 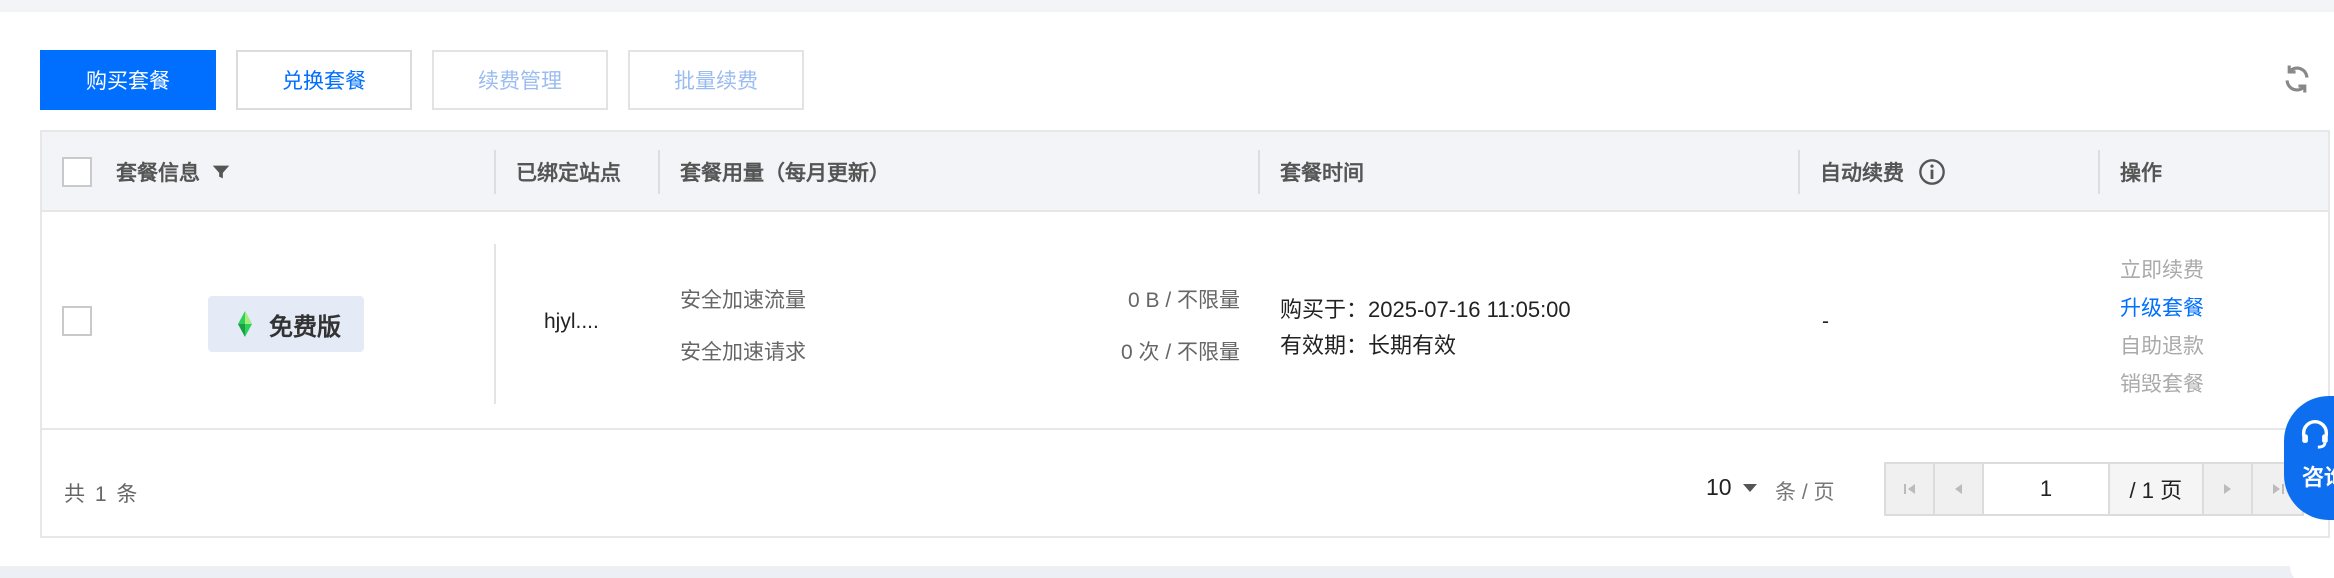 I want to click on usage-label-requests: 安全加速请求, so click(x=743, y=352).